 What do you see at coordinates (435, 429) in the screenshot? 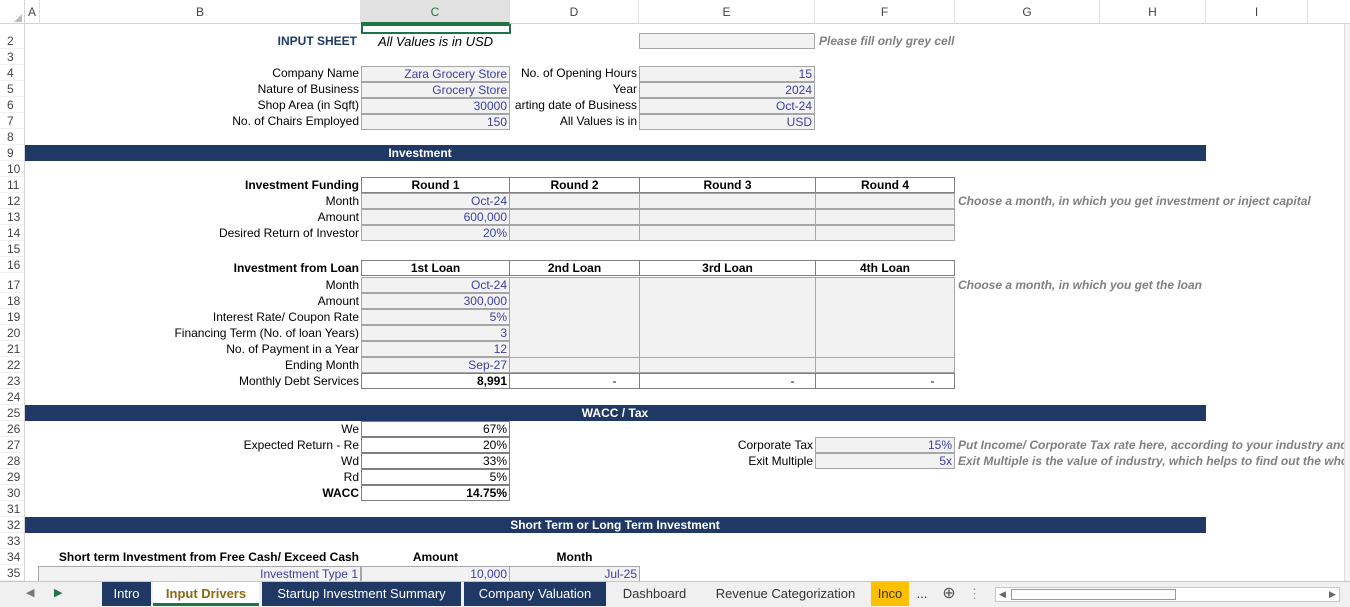
I see `we-value: 67%` at bounding box center [435, 429].